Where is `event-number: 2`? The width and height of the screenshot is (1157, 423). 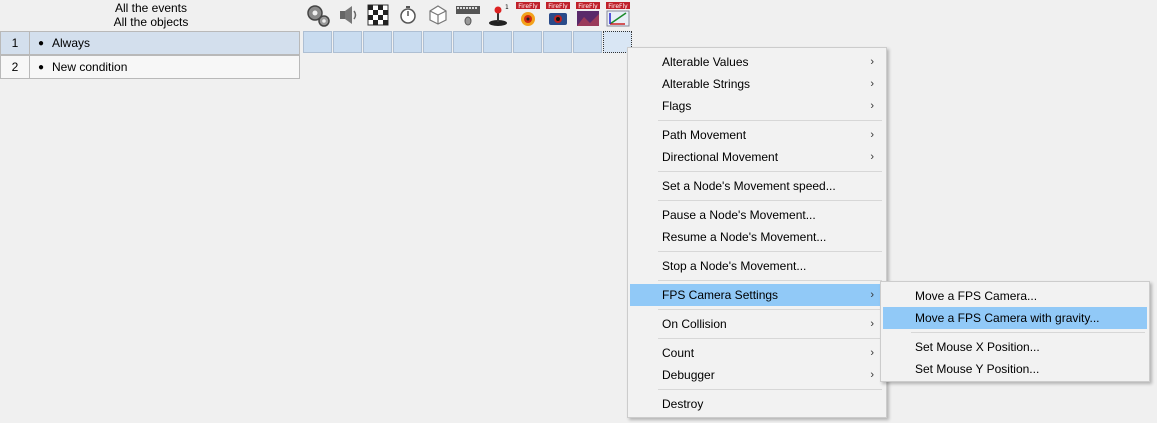 event-number: 2 is located at coordinates (15, 67).